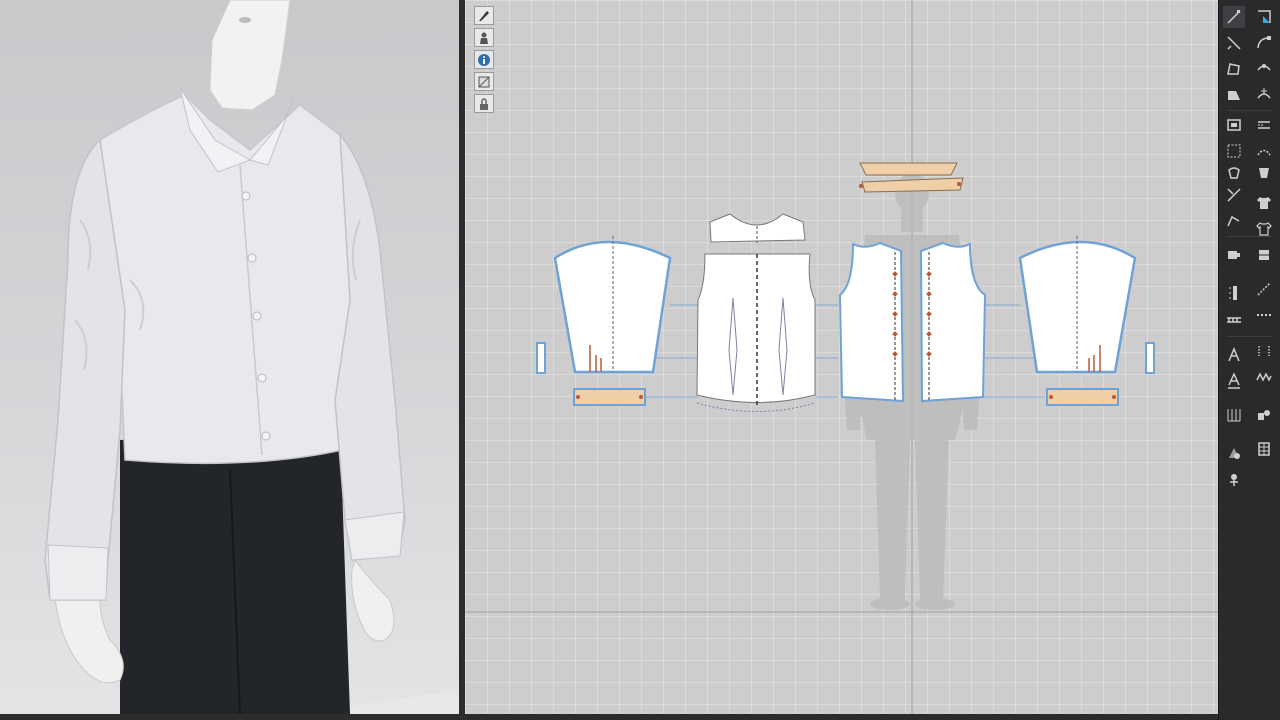 The width and height of the screenshot is (1280, 720). I want to click on curve-point-button, so click(1264, 69).